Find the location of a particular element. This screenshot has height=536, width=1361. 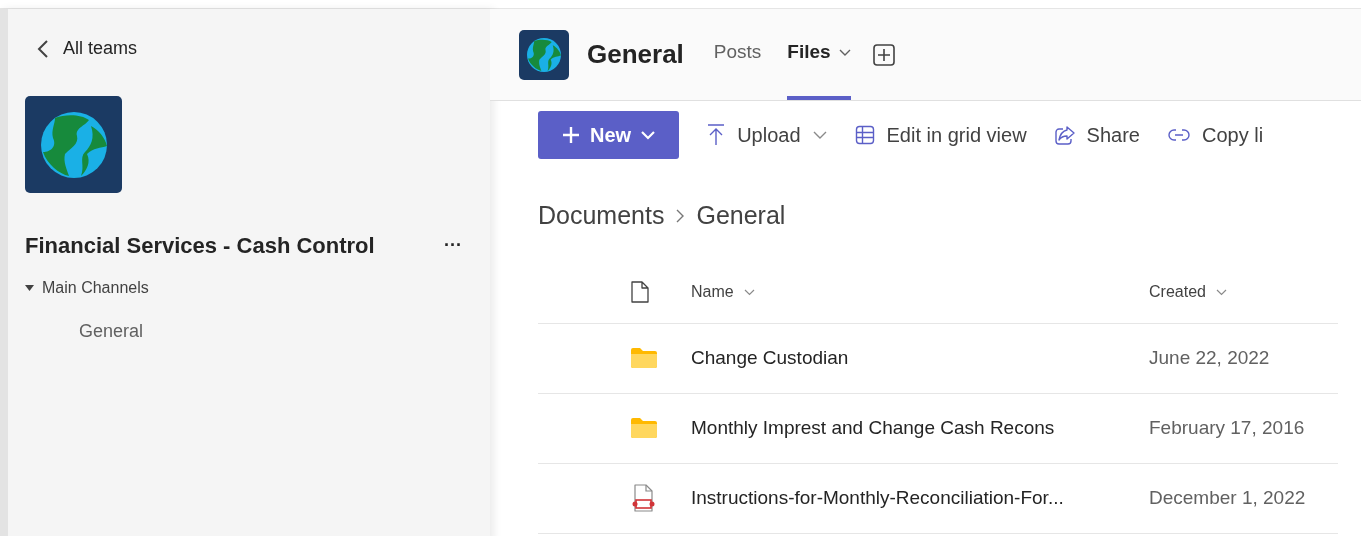

created-date: February 17, 2016 is located at coordinates (1227, 427).